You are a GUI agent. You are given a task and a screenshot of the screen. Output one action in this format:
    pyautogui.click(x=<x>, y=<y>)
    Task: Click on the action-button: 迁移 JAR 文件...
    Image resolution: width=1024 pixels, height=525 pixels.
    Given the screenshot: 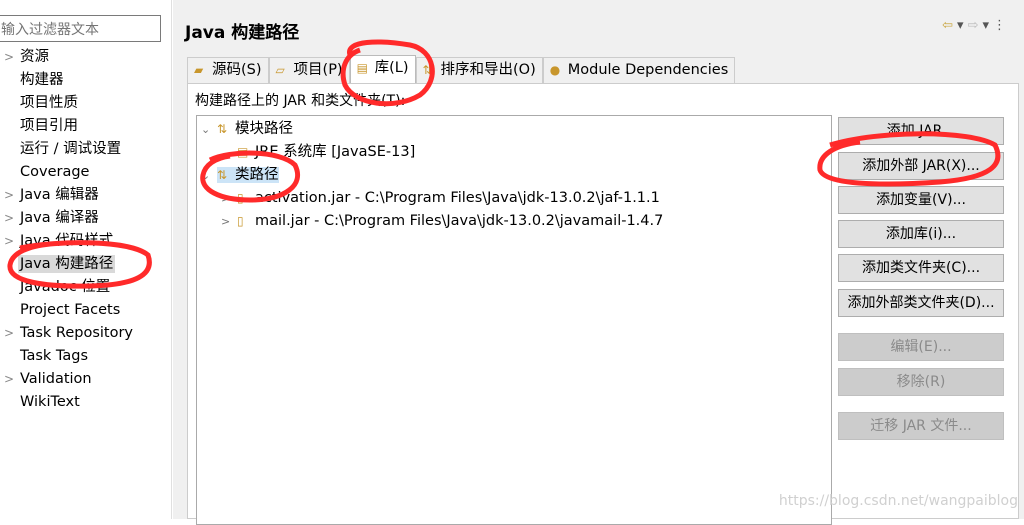 What is the action you would take?
    pyautogui.click(x=921, y=426)
    